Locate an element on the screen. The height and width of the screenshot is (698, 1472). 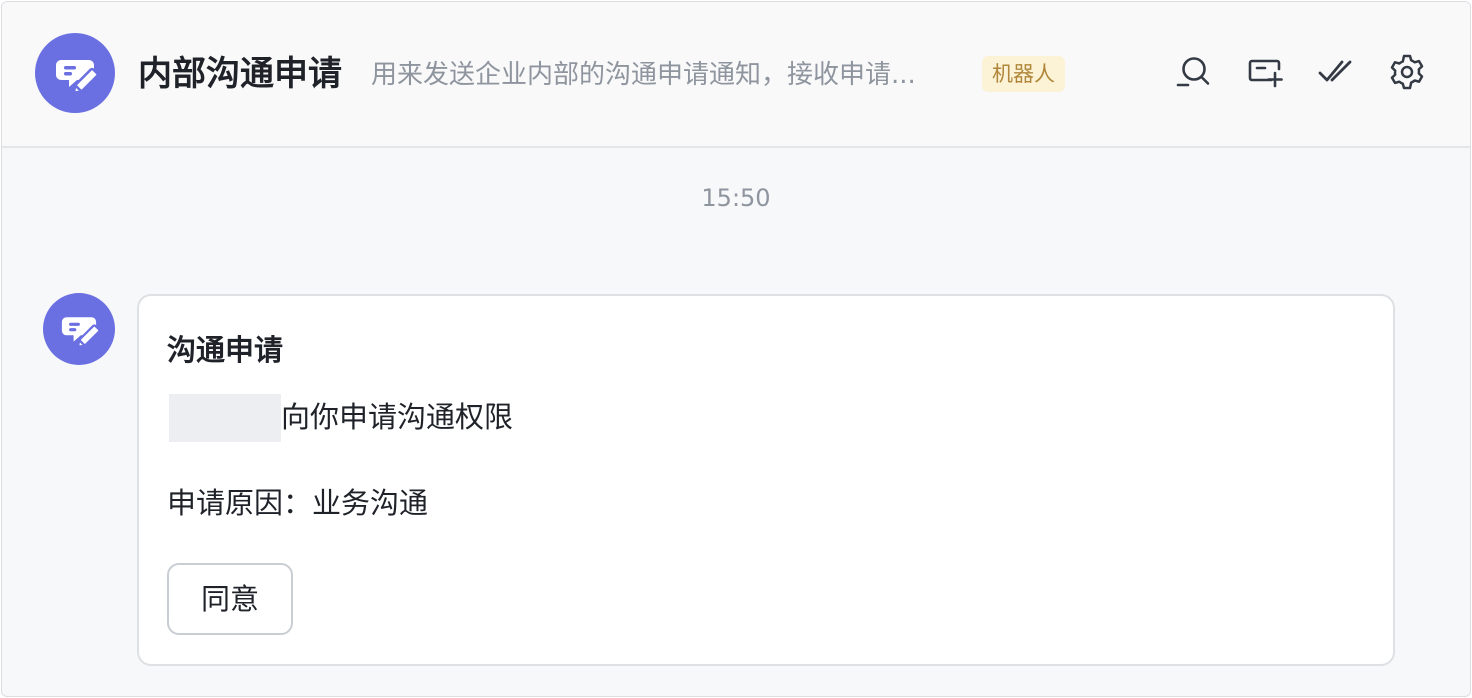
search-button is located at coordinates (1193, 72).